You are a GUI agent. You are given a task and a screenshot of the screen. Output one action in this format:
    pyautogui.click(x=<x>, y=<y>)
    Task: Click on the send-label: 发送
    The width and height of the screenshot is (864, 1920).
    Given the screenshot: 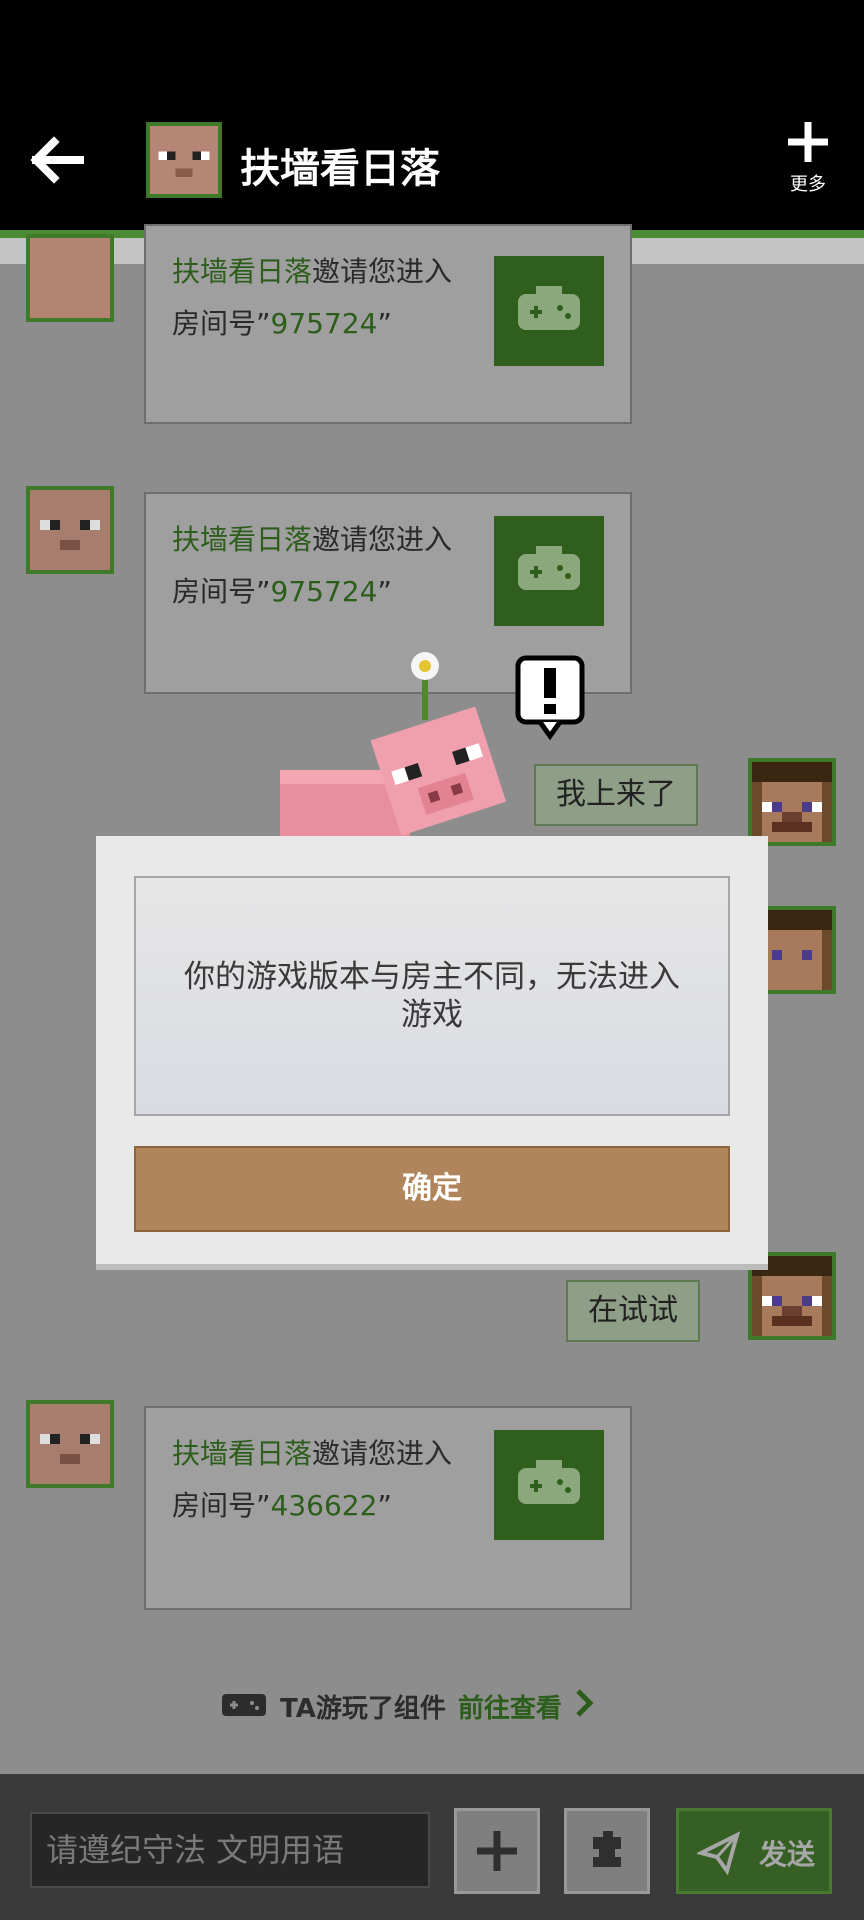 What is the action you would take?
    pyautogui.click(x=787, y=1854)
    